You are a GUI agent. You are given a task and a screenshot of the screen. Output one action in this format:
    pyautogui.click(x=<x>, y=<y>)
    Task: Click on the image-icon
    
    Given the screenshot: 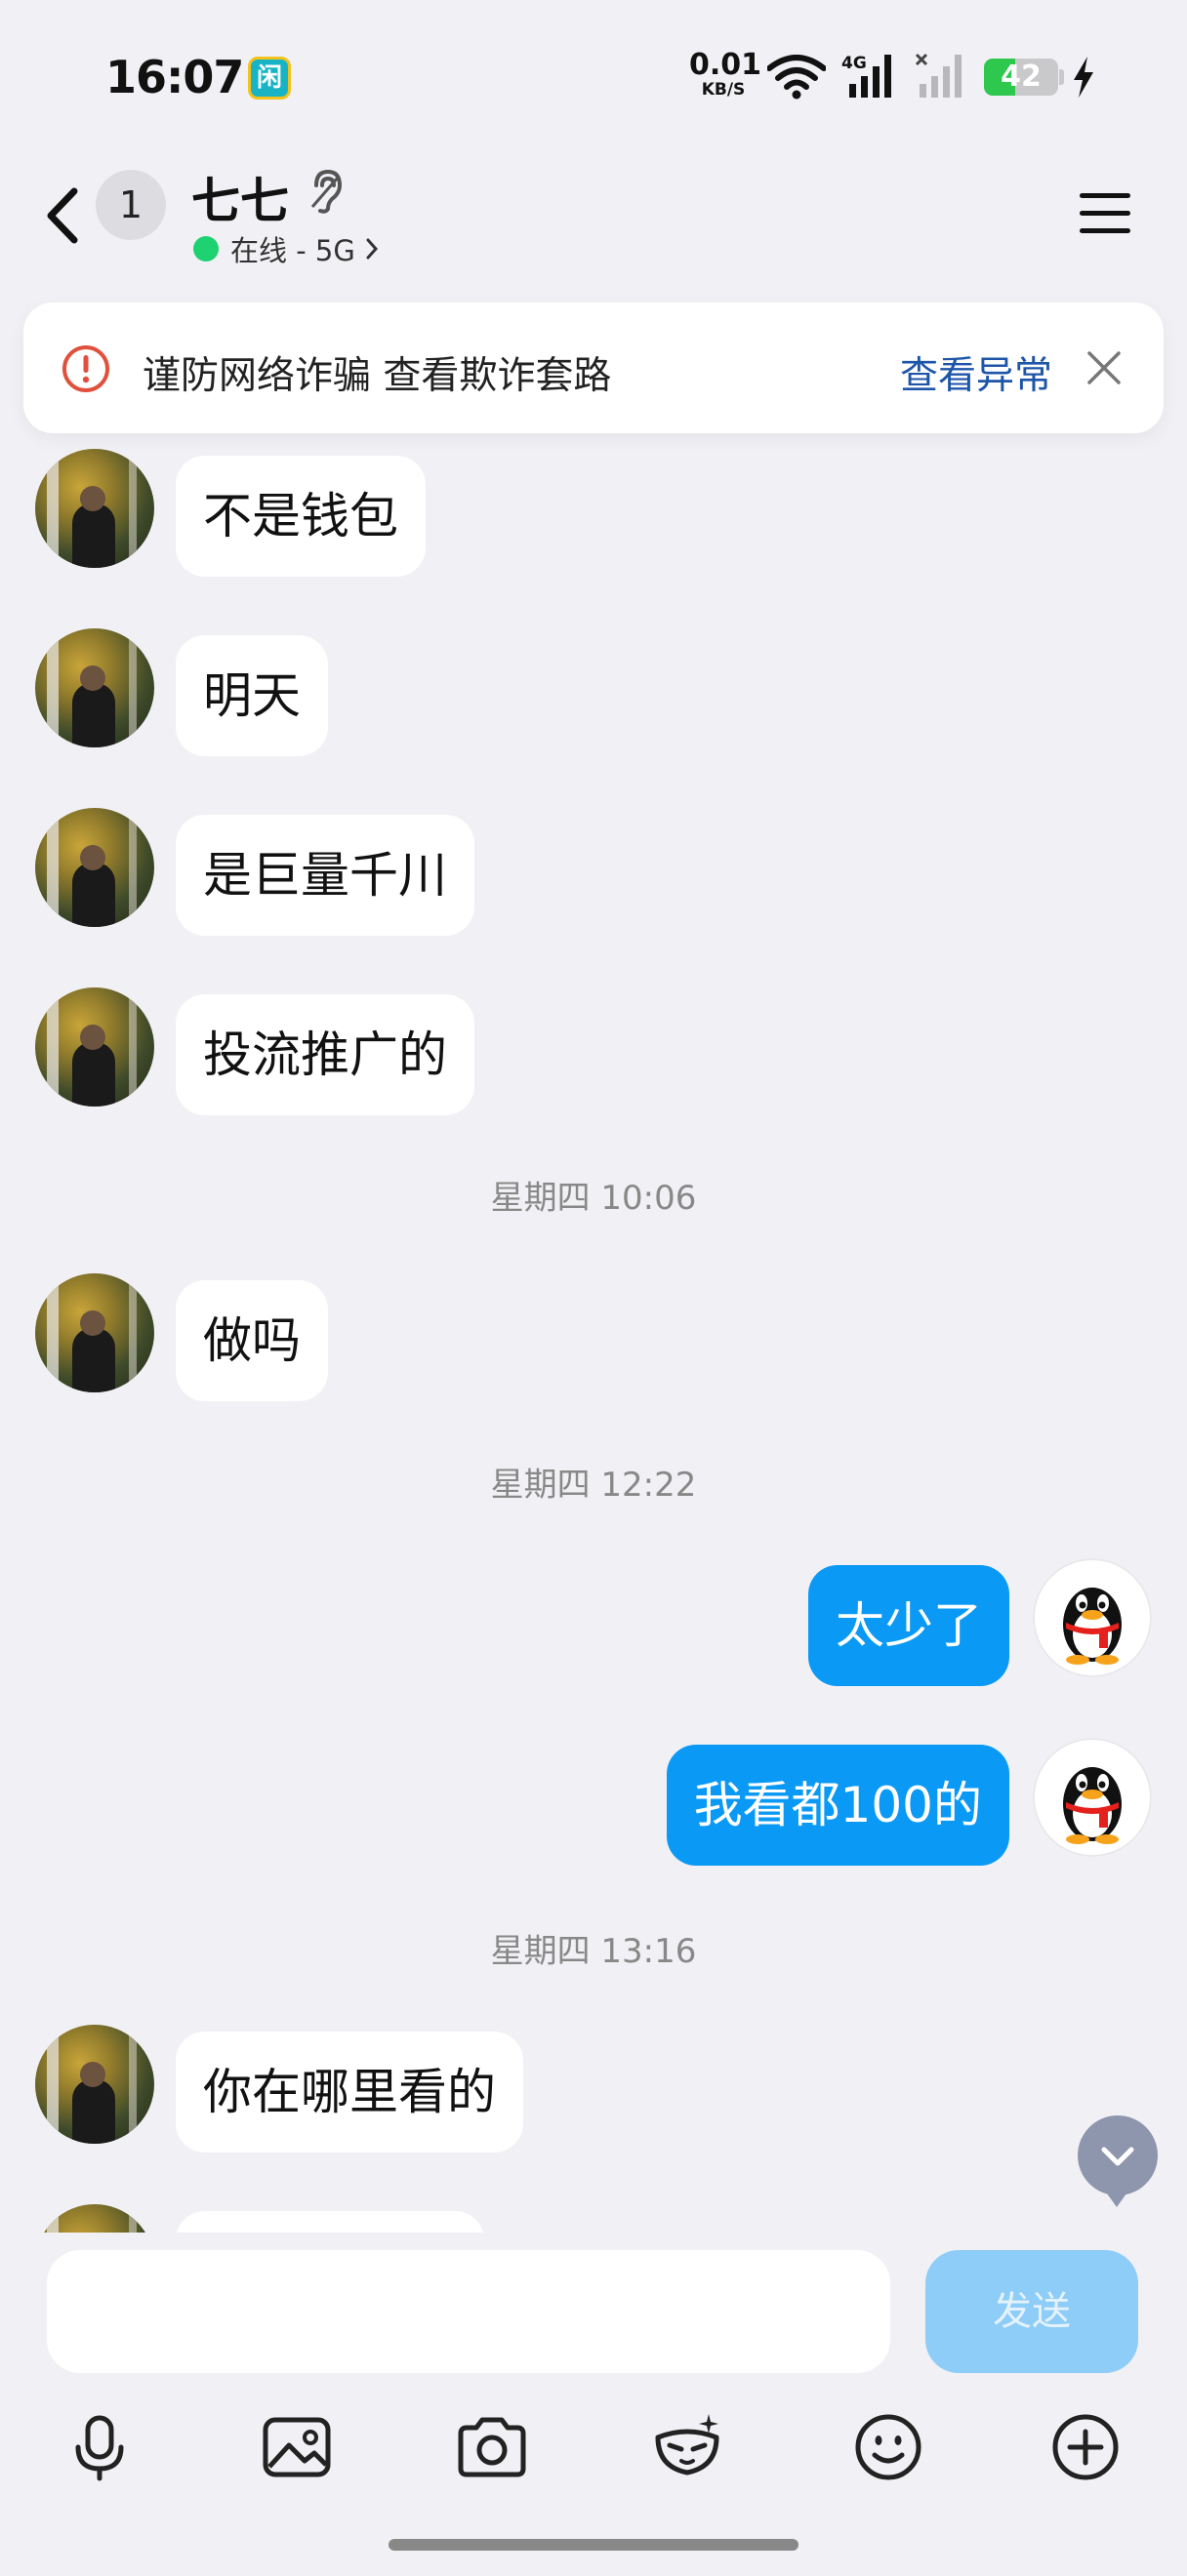 What is the action you would take?
    pyautogui.click(x=297, y=2447)
    